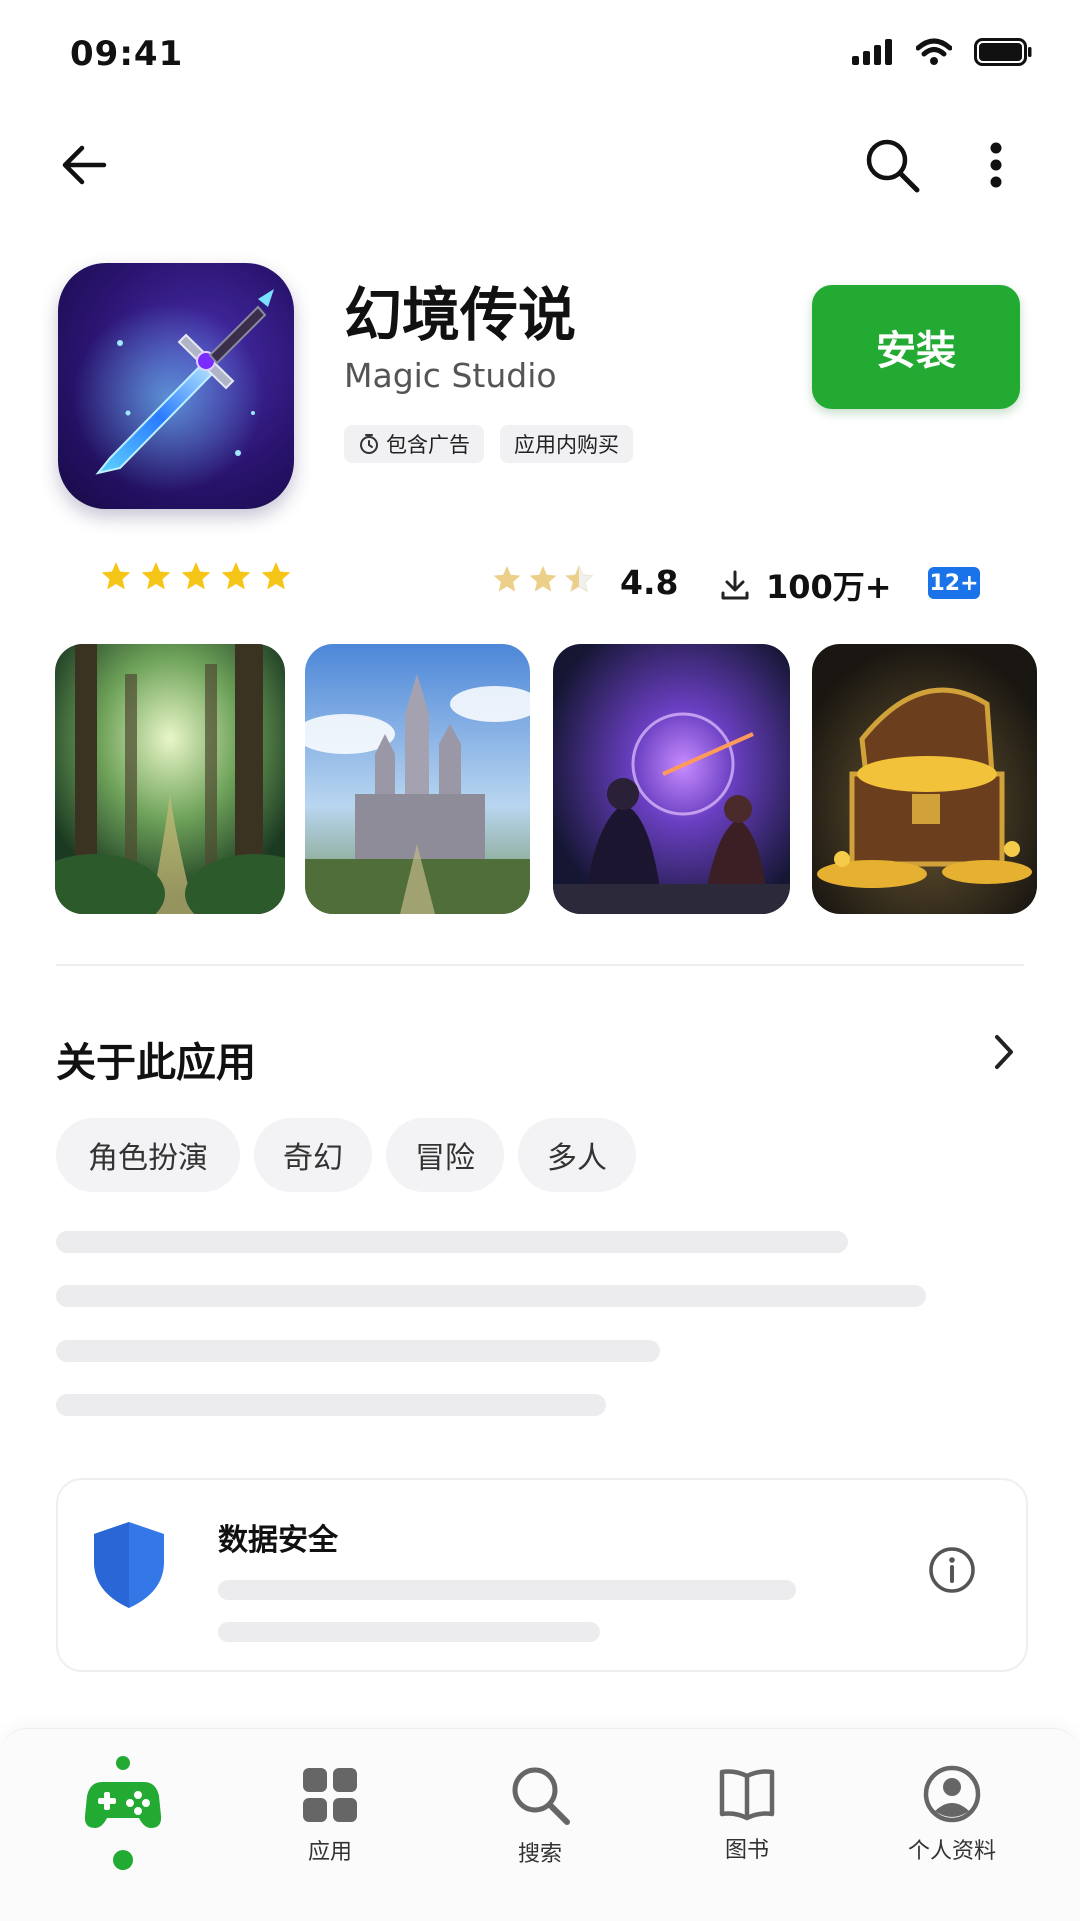 The image size is (1080, 1921). I want to click on nav-item-profile: 个人资料, so click(952, 1822).